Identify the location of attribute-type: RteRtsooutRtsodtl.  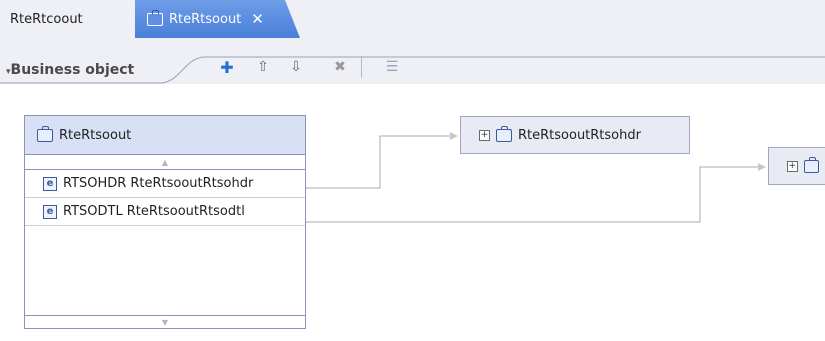
(185, 211).